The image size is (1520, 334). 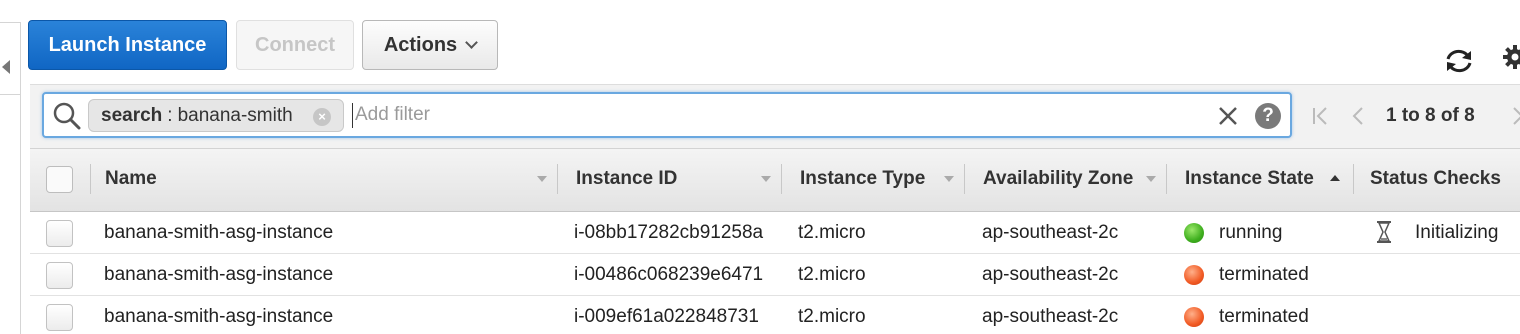 I want to click on column-header-instance-id: Instance ID, so click(x=626, y=179).